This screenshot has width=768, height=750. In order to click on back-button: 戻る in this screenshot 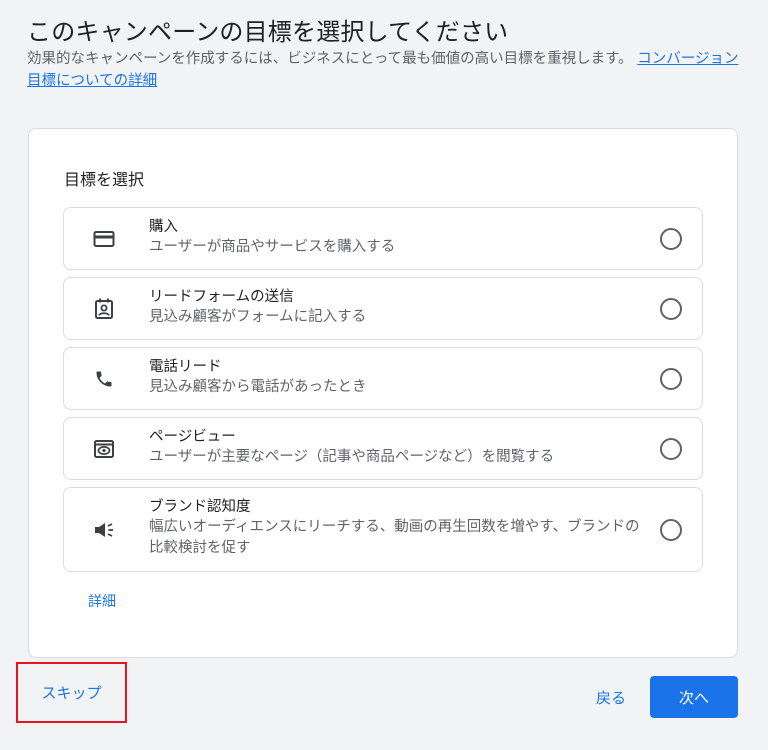, I will do `click(611, 697)`.